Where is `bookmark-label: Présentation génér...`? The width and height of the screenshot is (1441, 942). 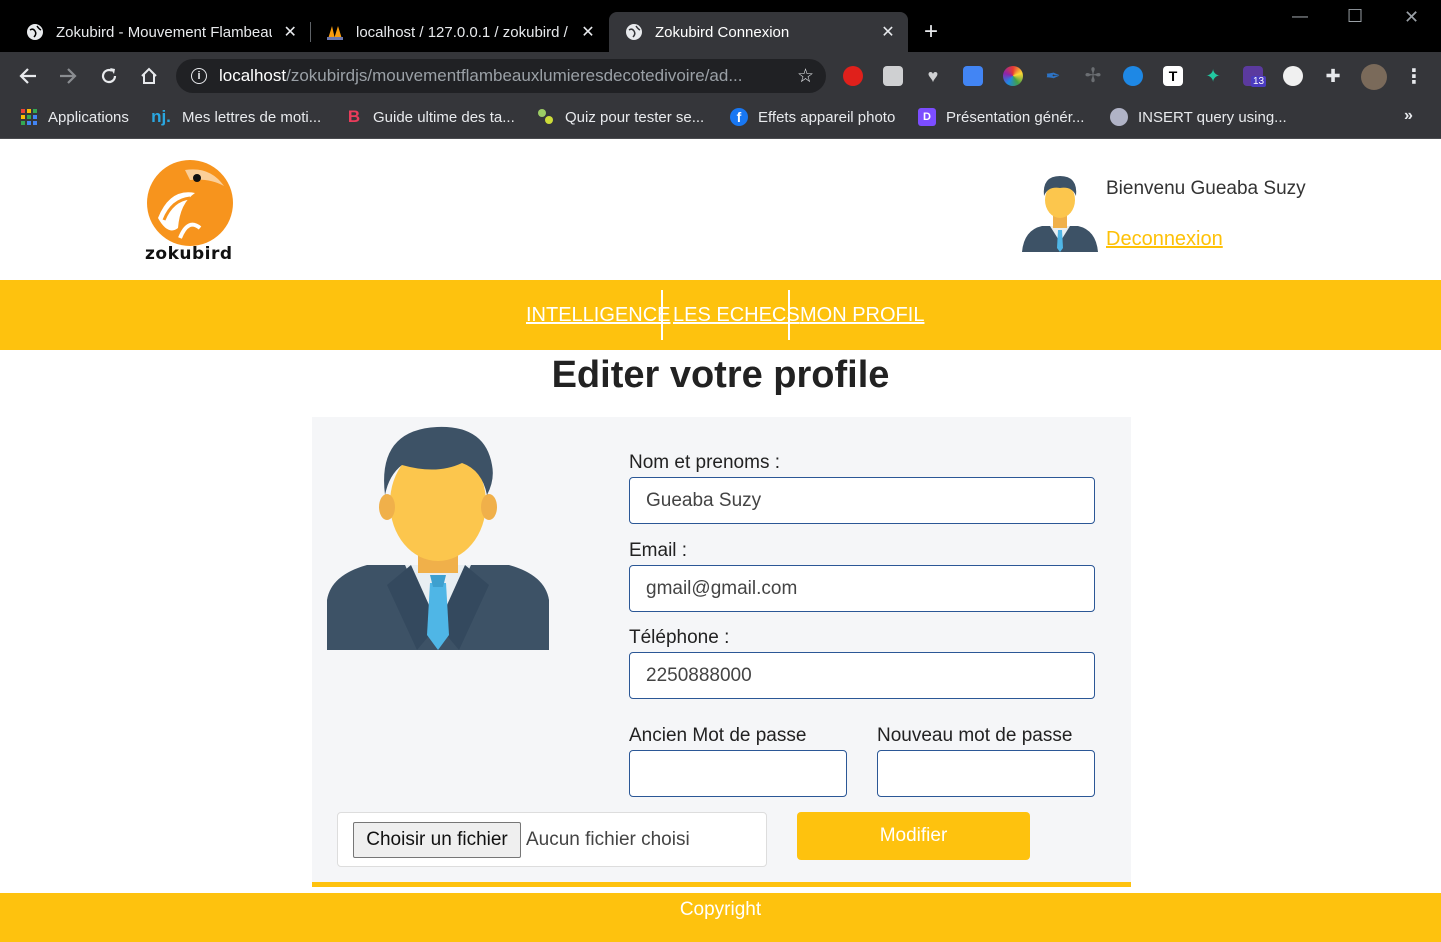 bookmark-label: Présentation génér... is located at coordinates (1015, 117).